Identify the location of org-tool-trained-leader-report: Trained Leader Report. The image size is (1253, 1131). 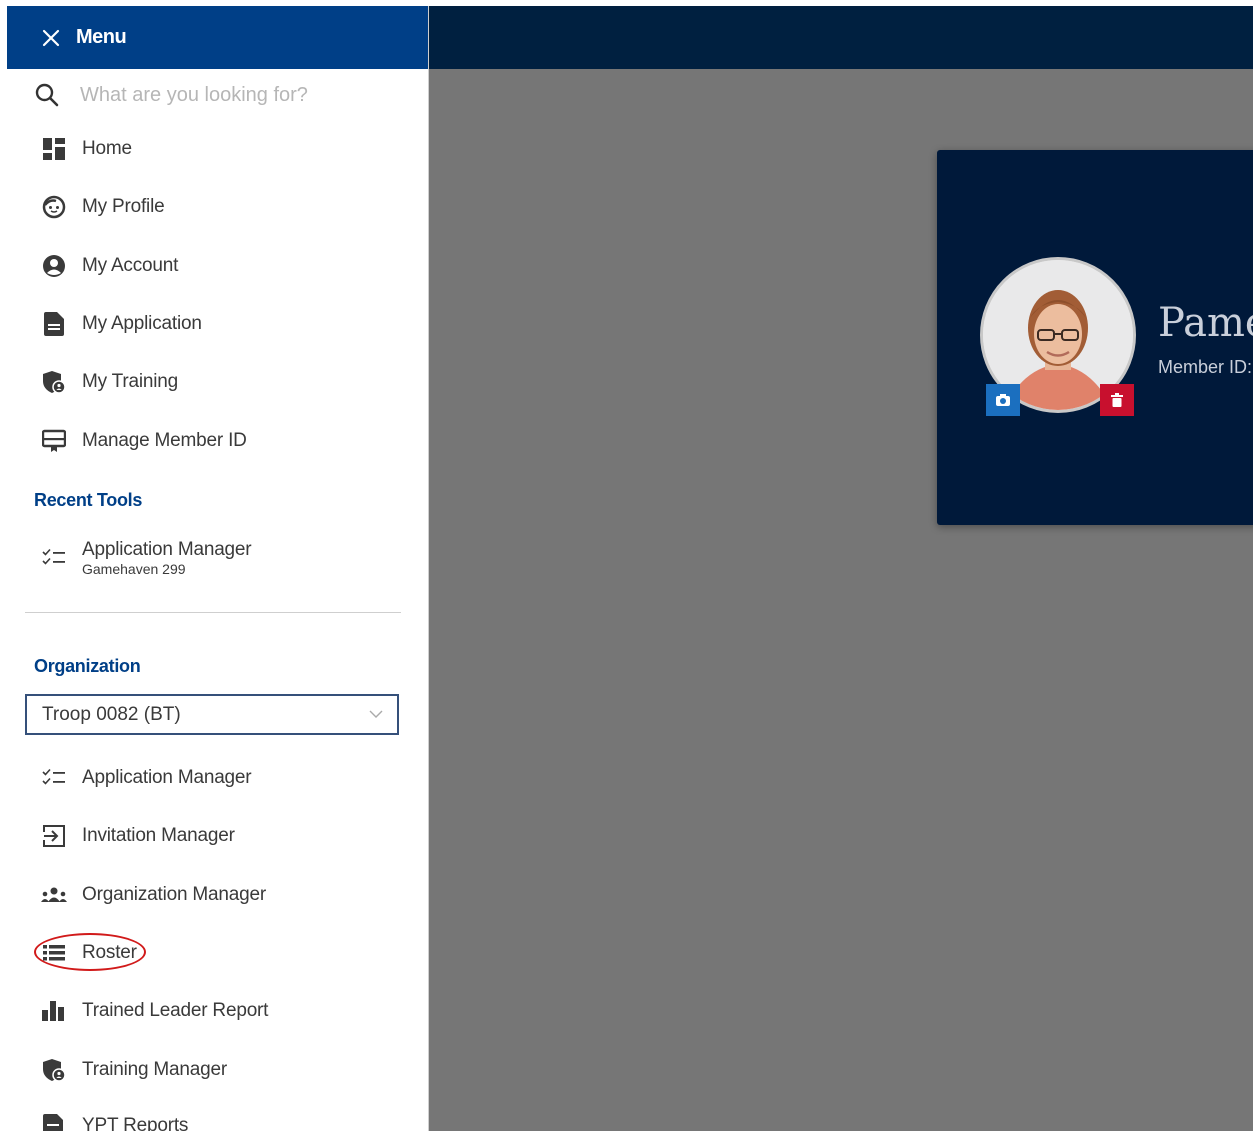
(154, 1011).